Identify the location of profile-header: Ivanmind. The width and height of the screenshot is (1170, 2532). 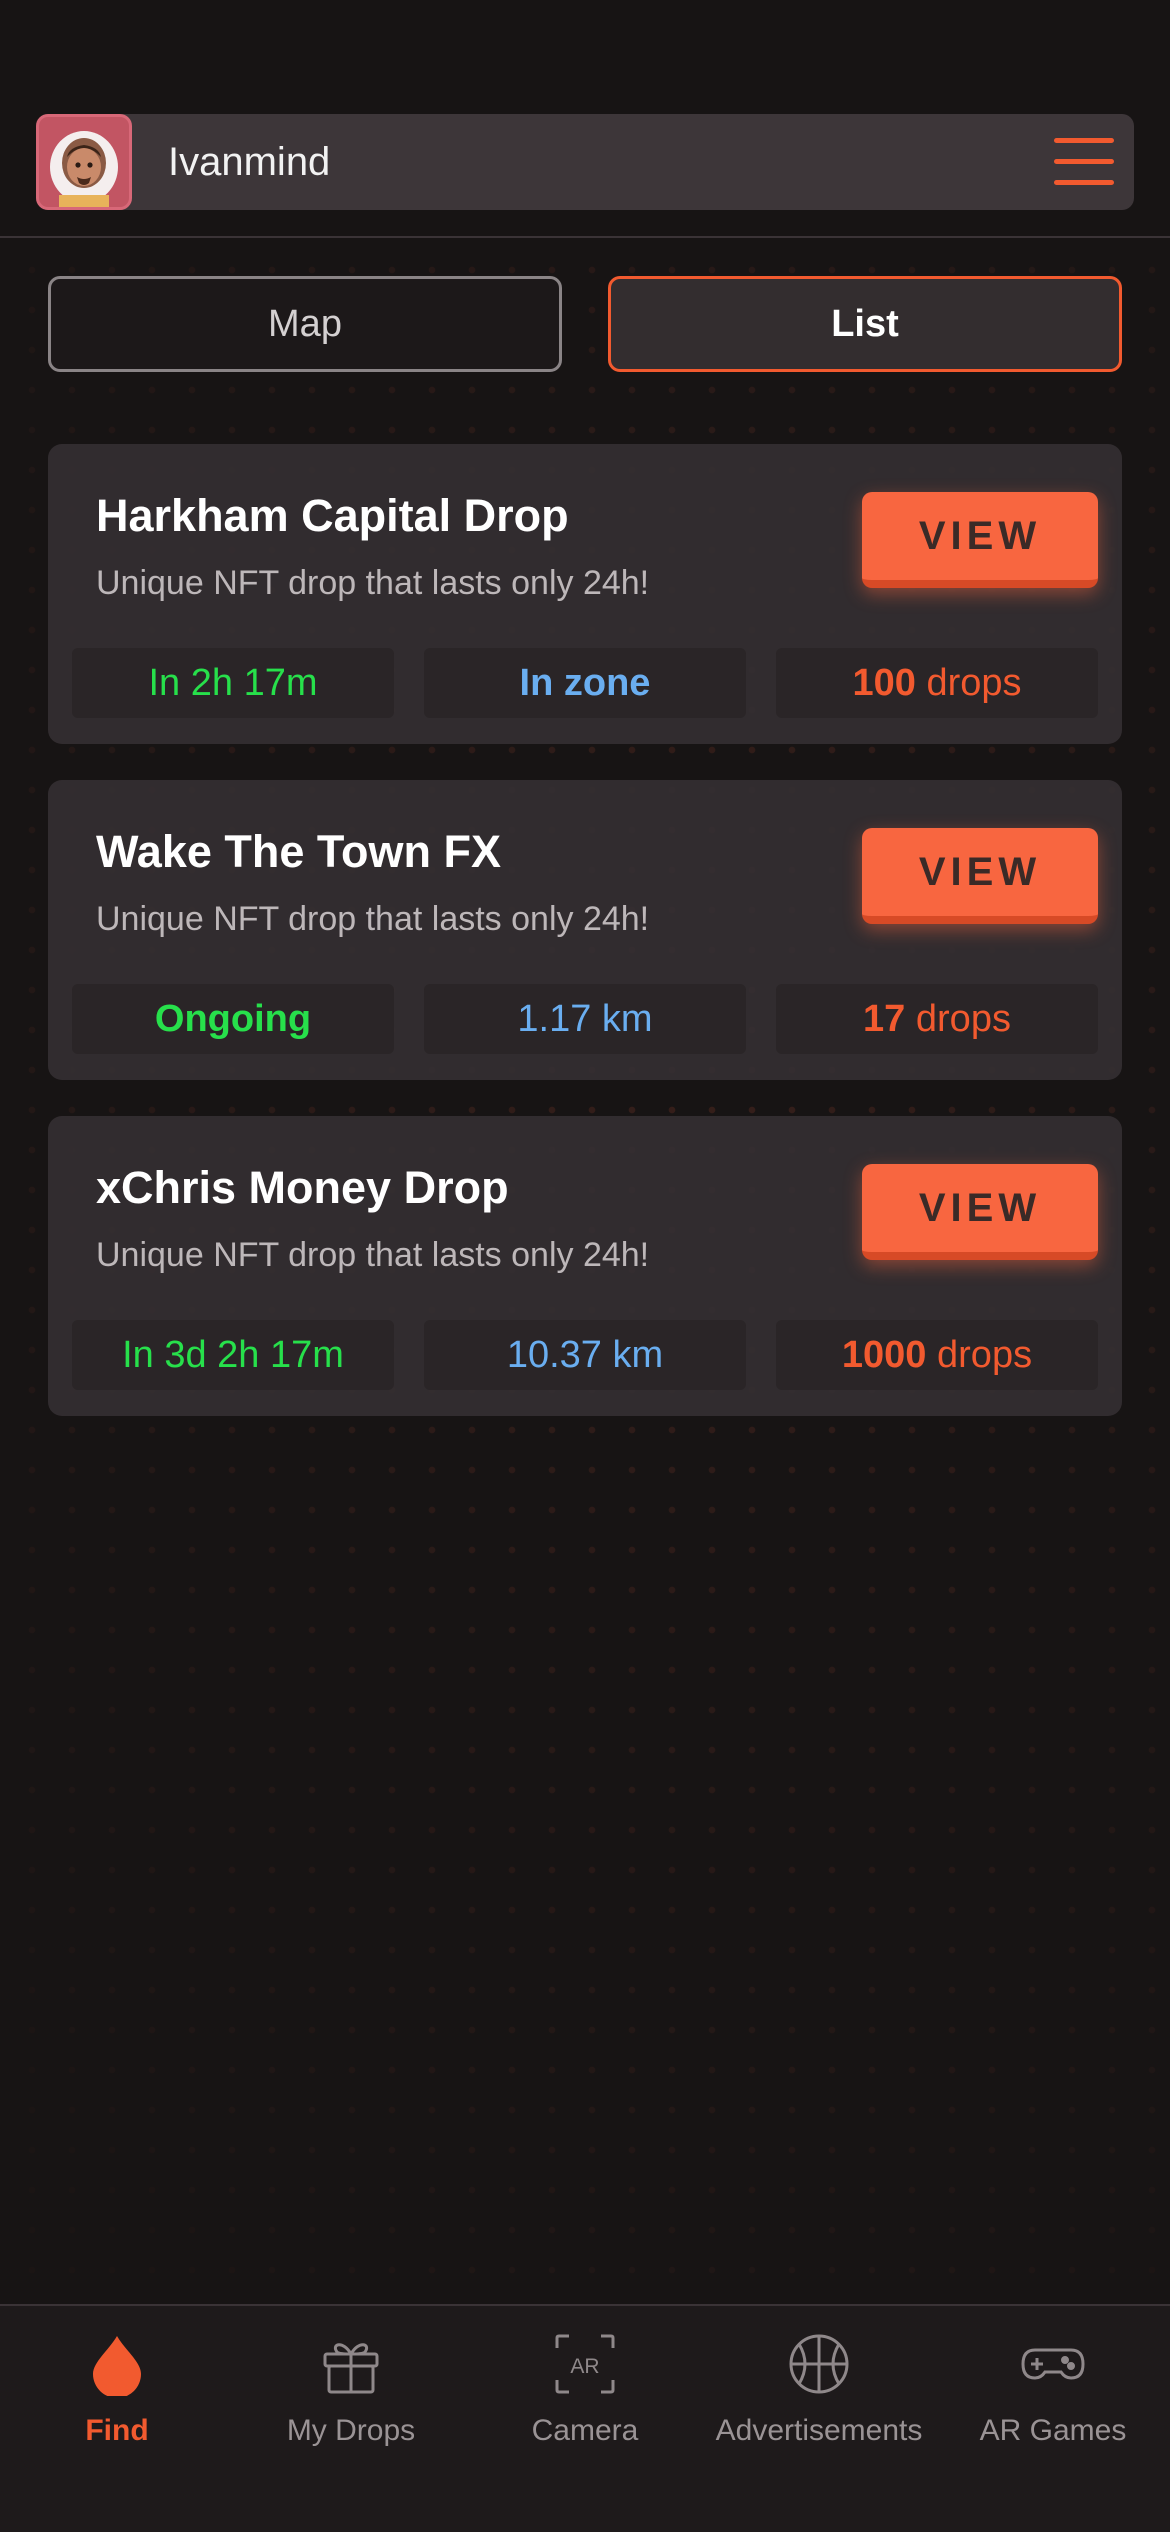
(585, 162).